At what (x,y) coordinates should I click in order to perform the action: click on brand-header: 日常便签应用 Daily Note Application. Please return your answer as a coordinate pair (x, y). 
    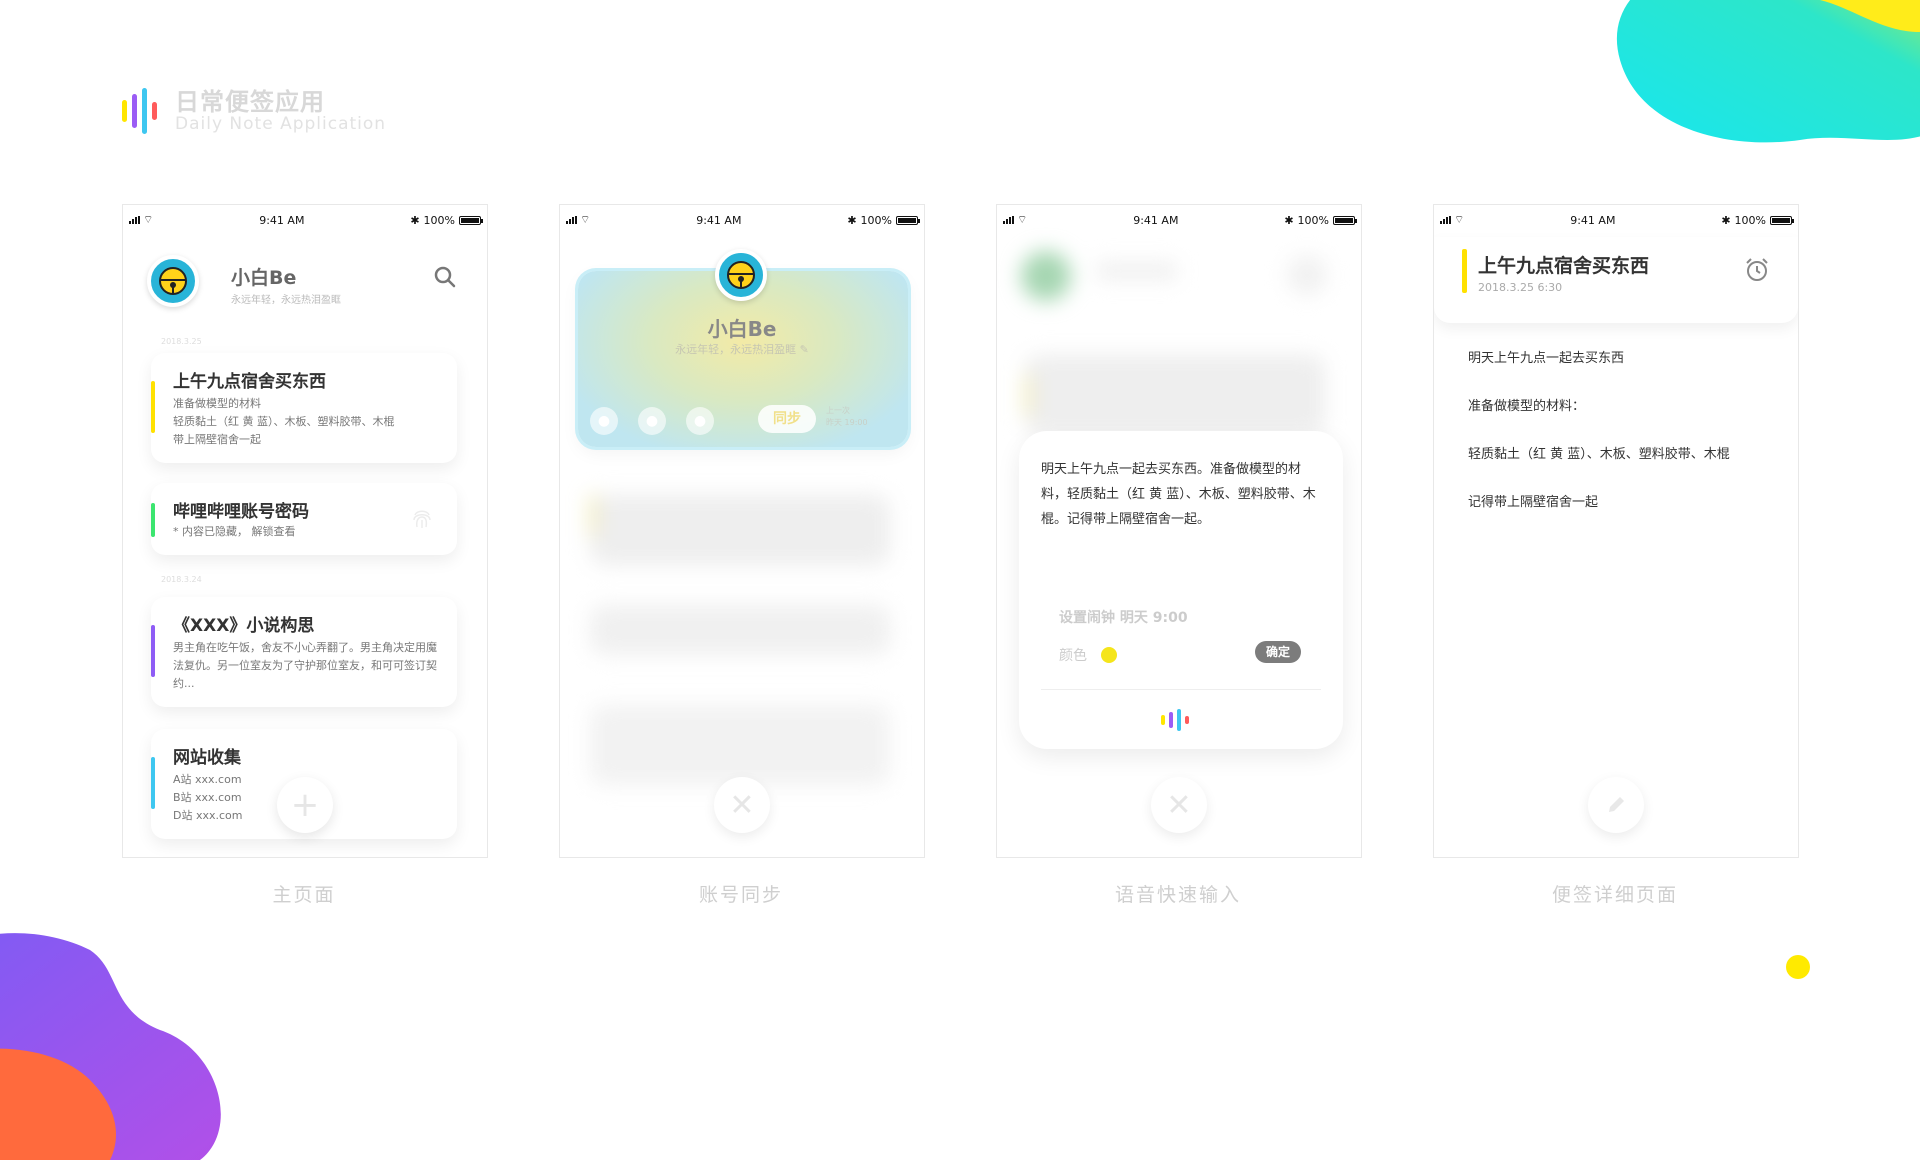
    Looking at the image, I should click on (254, 111).